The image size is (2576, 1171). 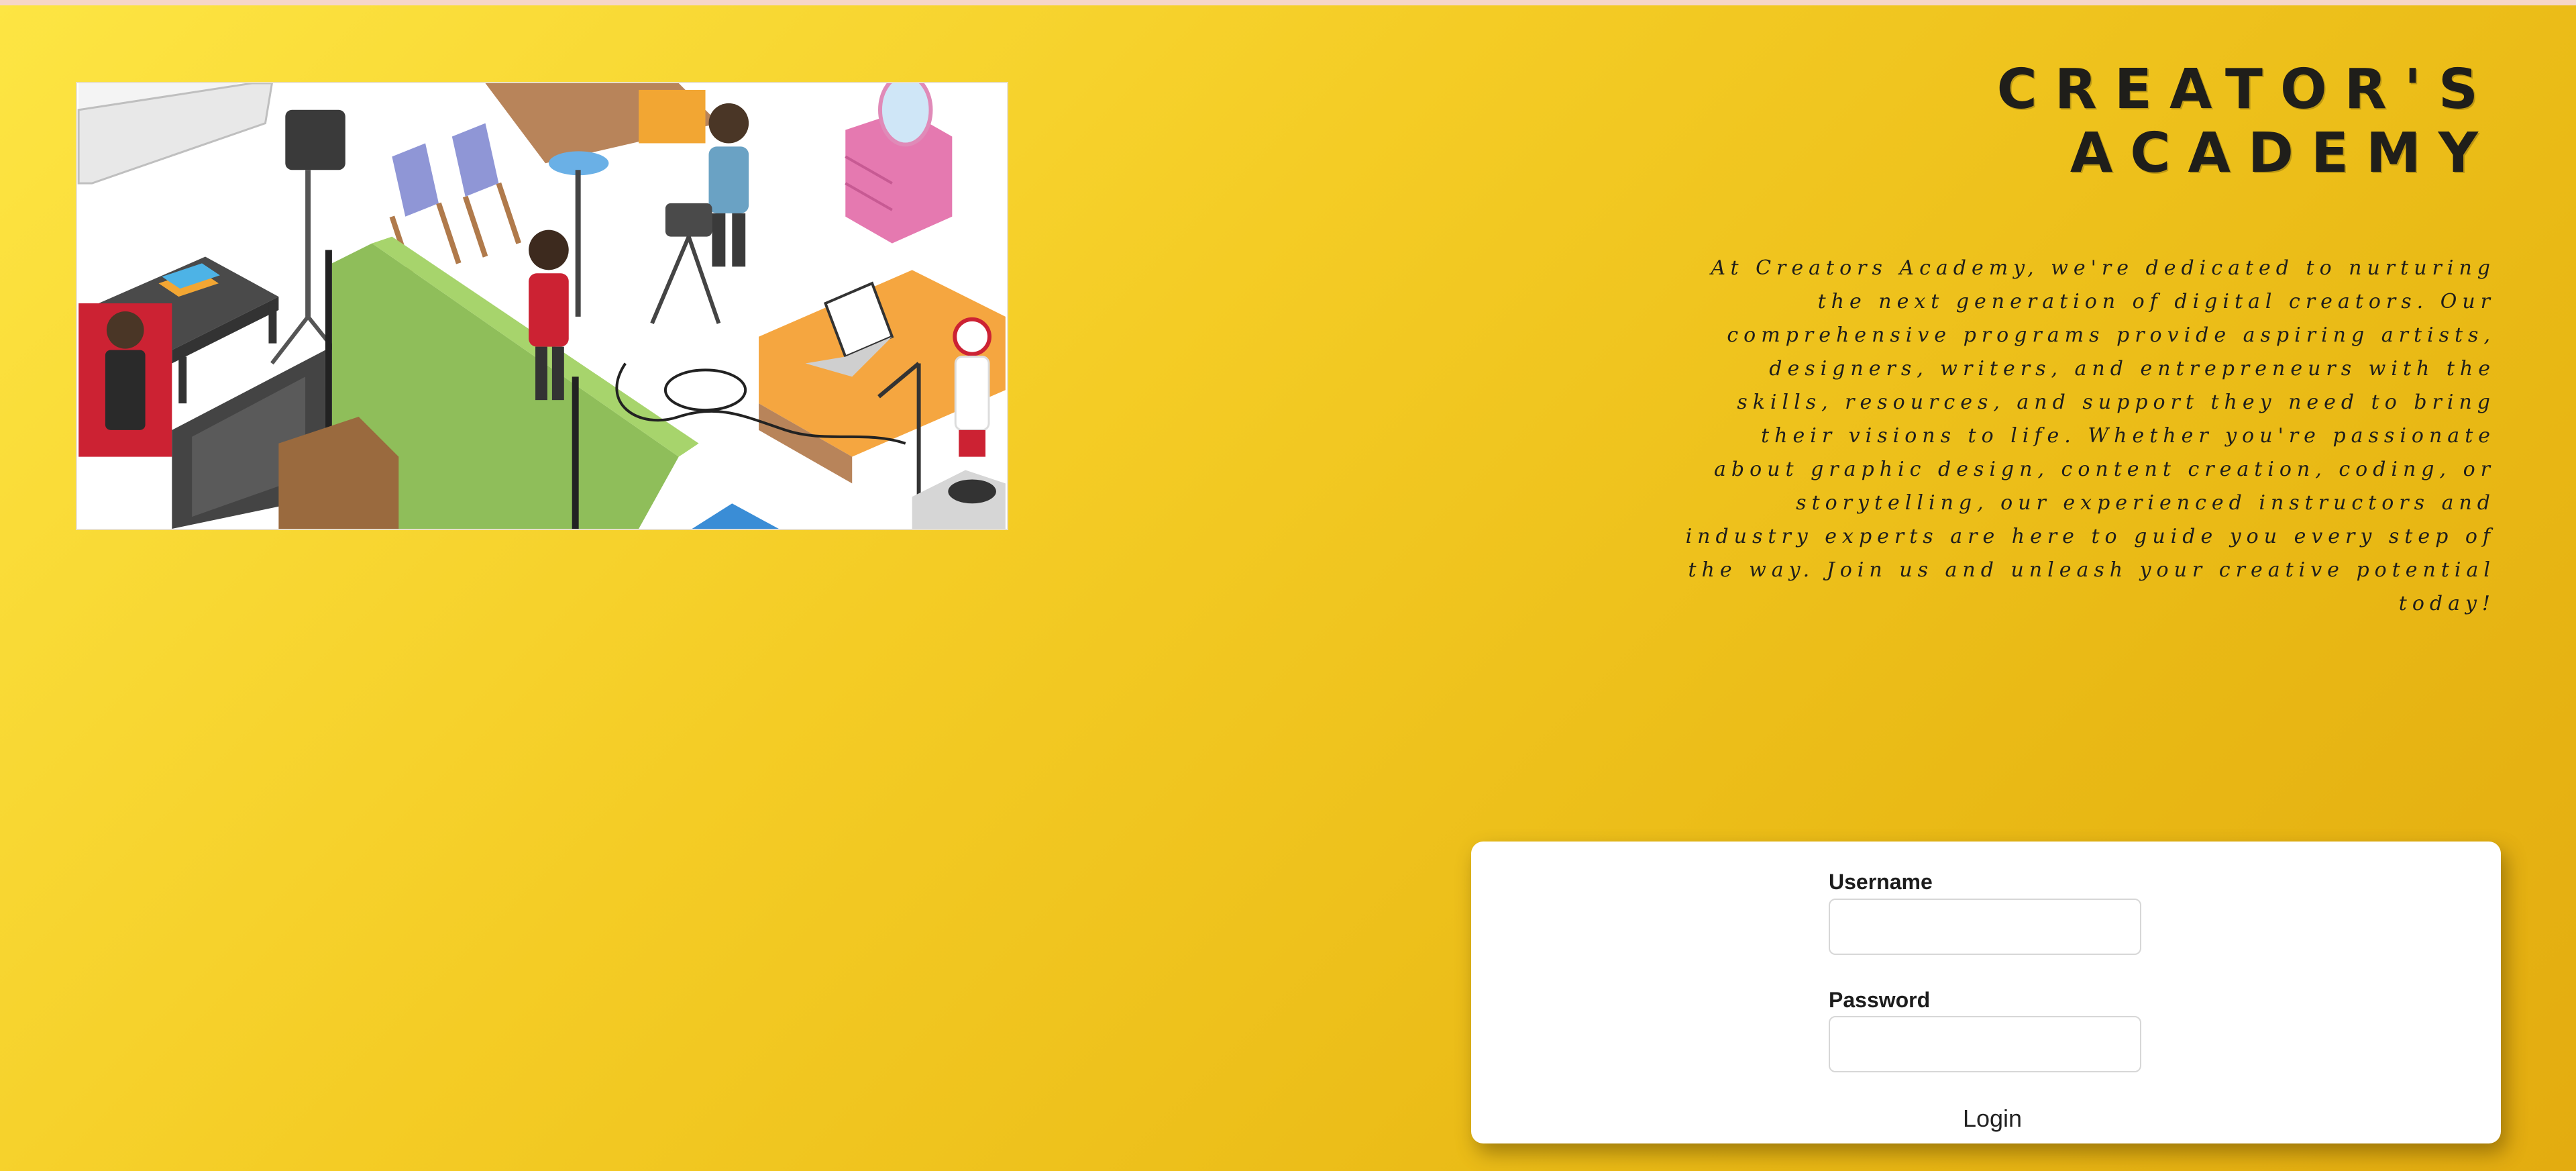 What do you see at coordinates (542, 306) in the screenshot?
I see `studio-illustration` at bounding box center [542, 306].